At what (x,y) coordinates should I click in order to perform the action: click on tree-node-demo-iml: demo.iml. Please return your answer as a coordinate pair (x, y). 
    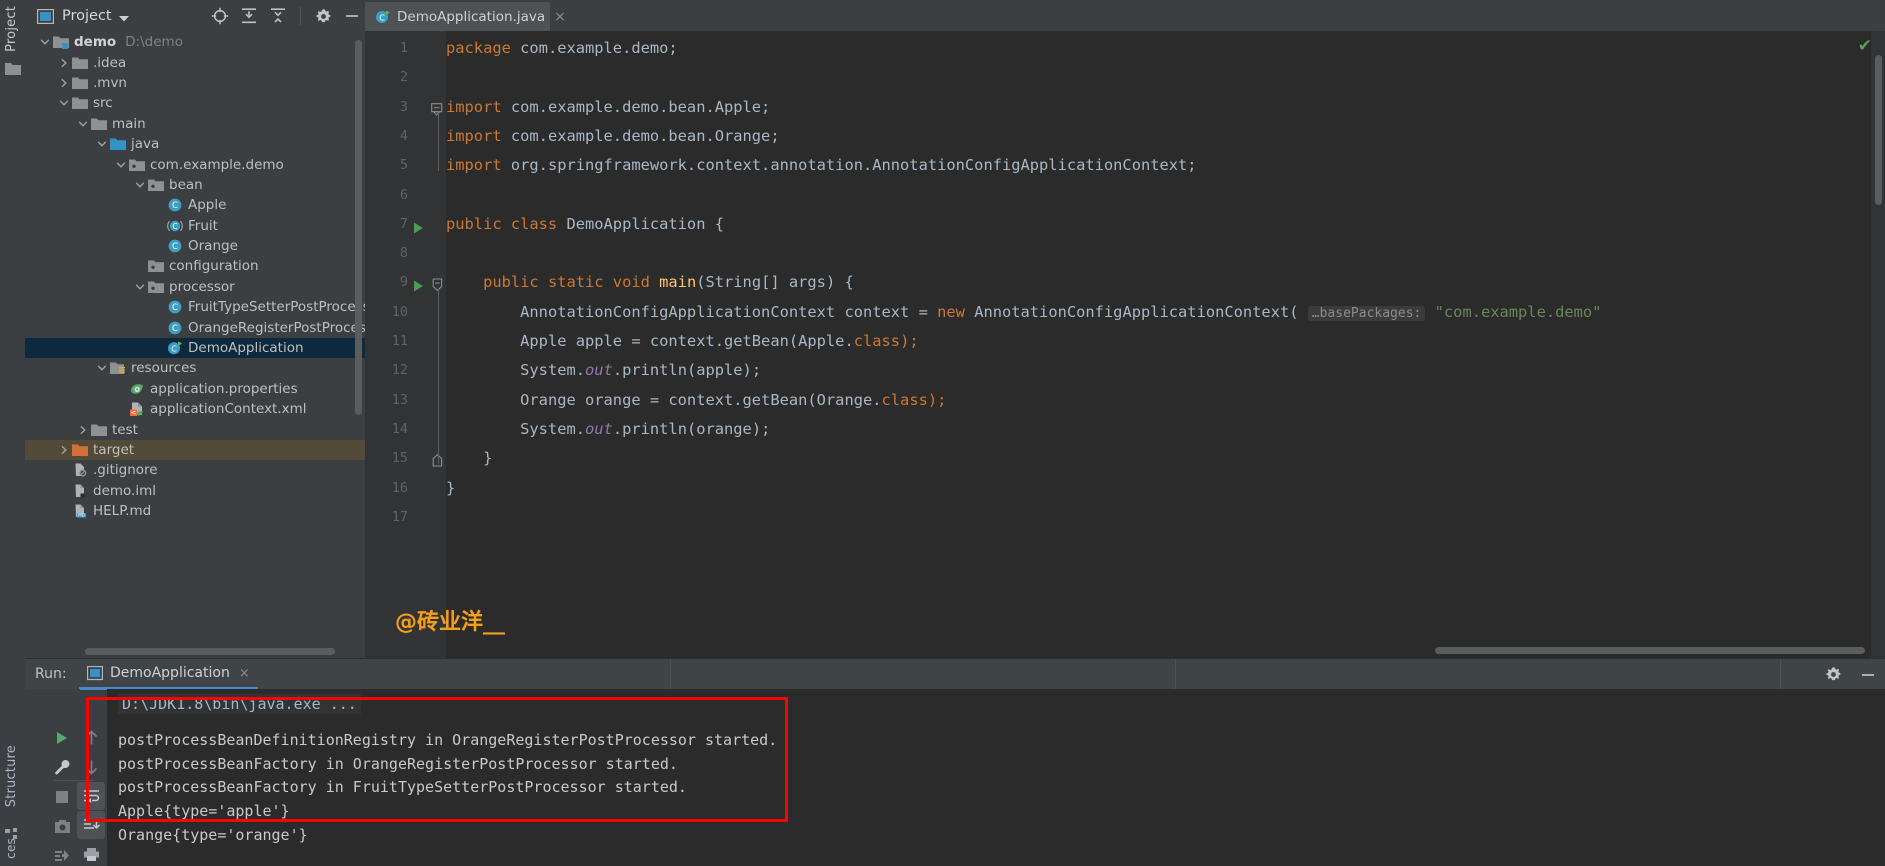
    Looking at the image, I should click on (195, 491).